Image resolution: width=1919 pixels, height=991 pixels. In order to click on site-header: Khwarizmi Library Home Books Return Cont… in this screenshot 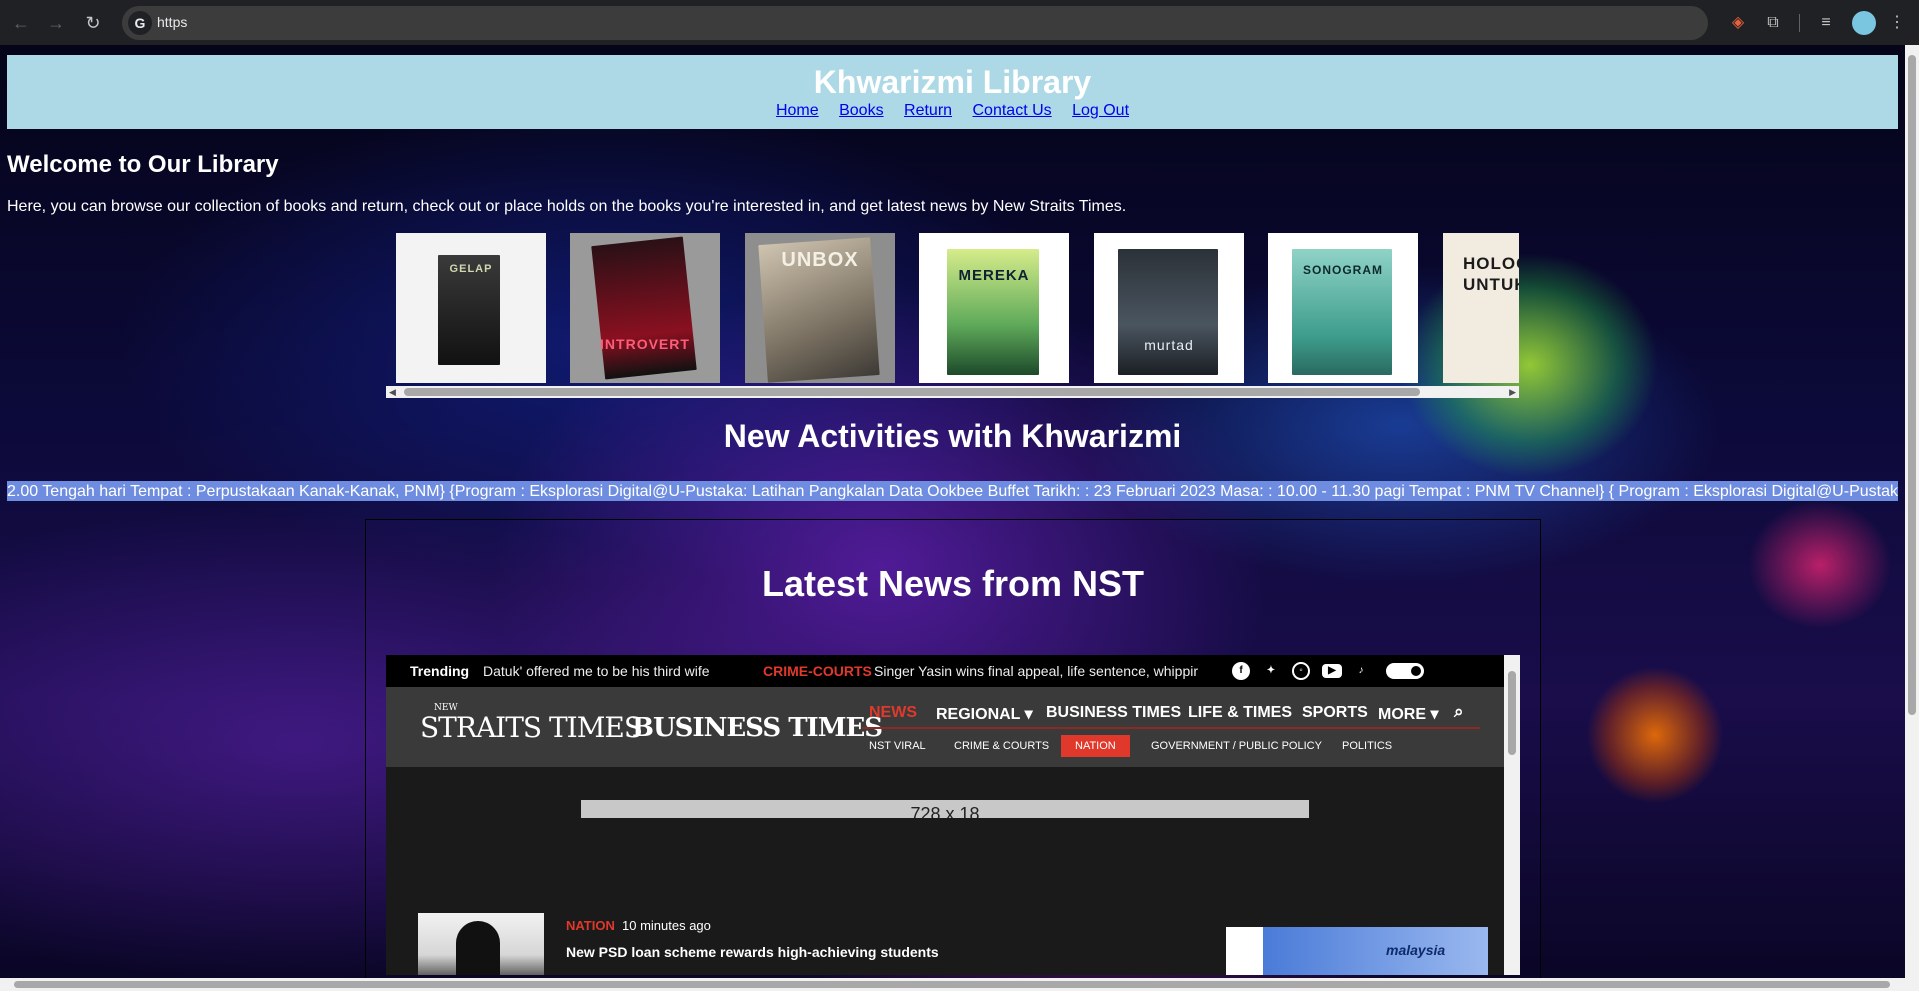, I will do `click(952, 92)`.